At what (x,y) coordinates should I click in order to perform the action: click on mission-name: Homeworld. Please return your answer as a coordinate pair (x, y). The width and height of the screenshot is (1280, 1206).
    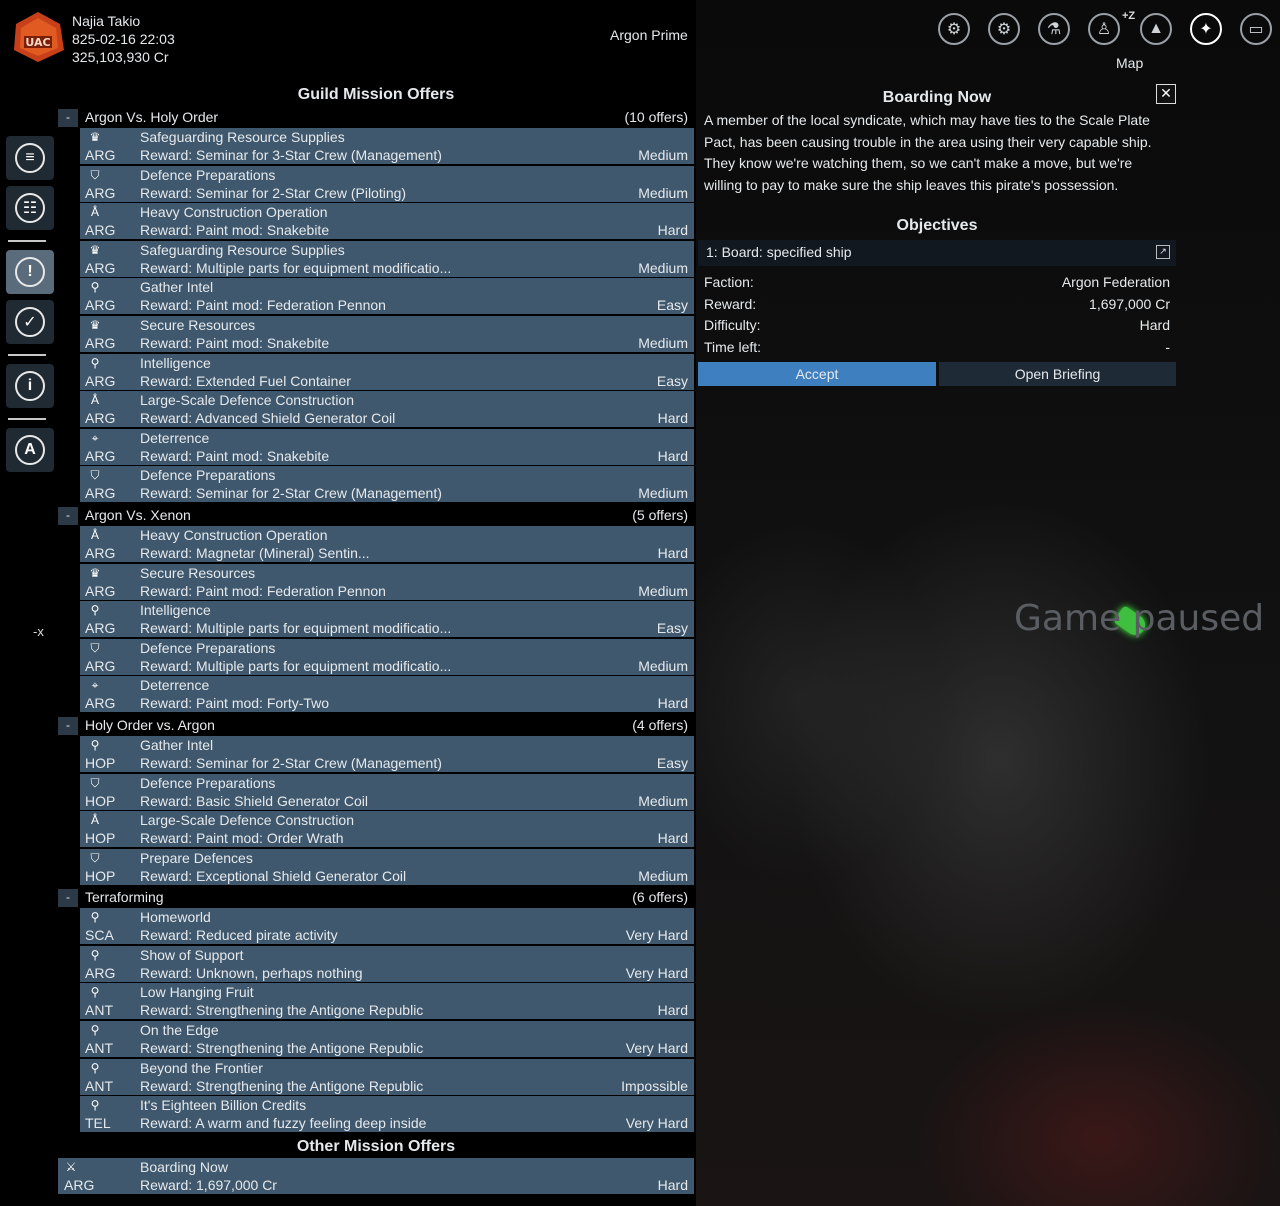
    Looking at the image, I should click on (175, 917).